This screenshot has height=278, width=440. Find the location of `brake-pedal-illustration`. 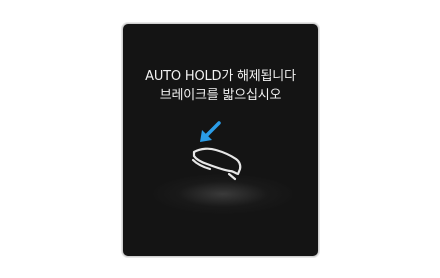

brake-pedal-illustration is located at coordinates (216, 151).